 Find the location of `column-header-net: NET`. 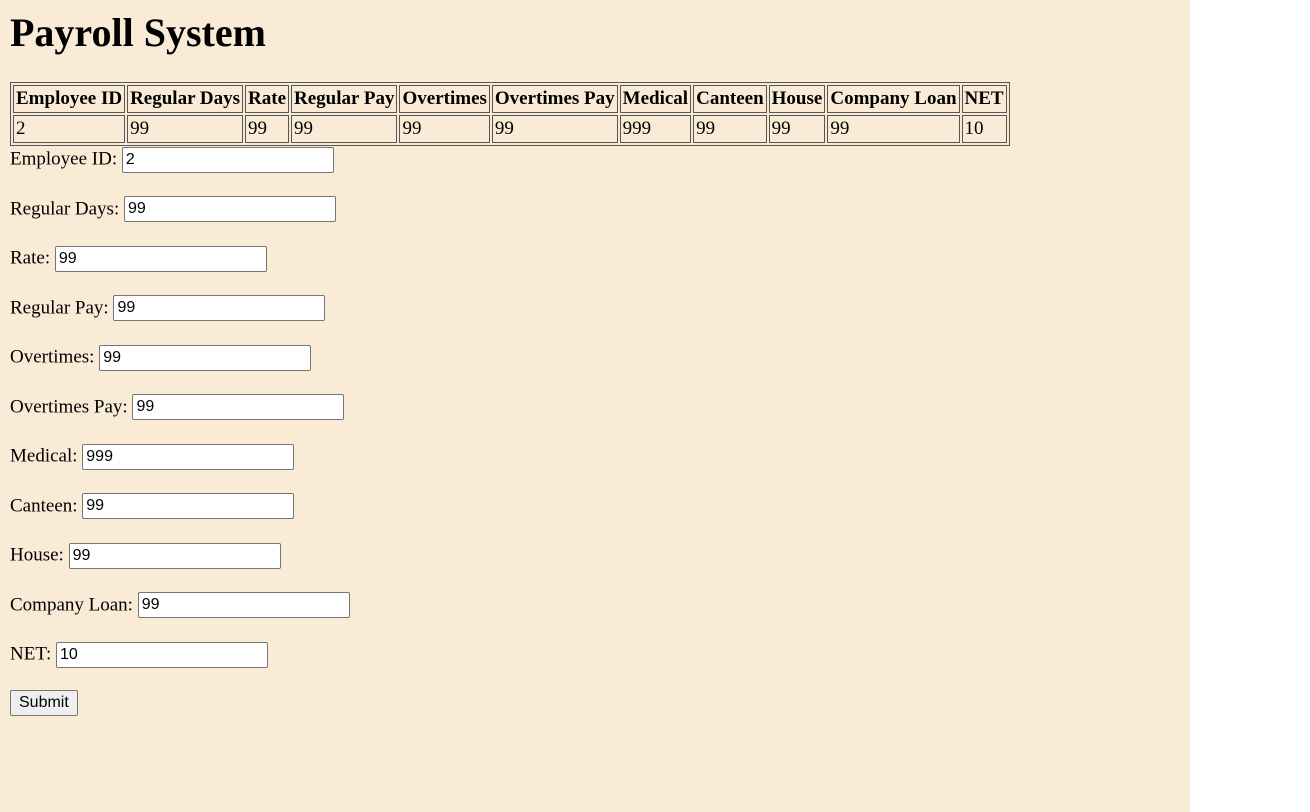

column-header-net: NET is located at coordinates (984, 99).